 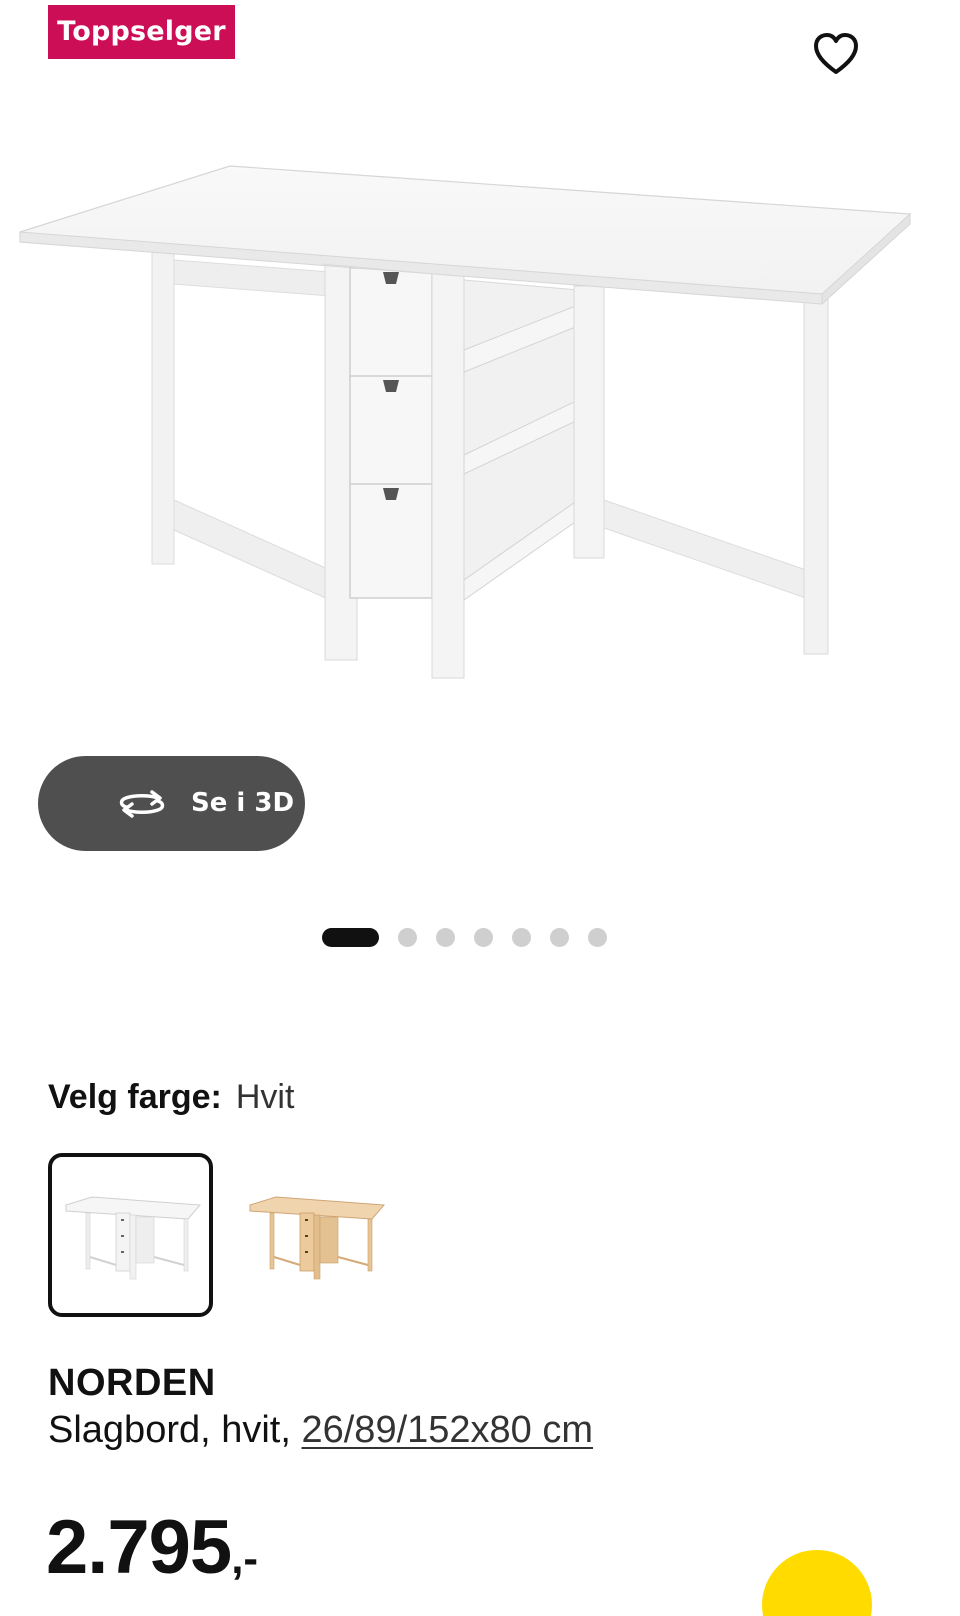 I want to click on price-suffix: ,-, so click(x=245, y=1558).